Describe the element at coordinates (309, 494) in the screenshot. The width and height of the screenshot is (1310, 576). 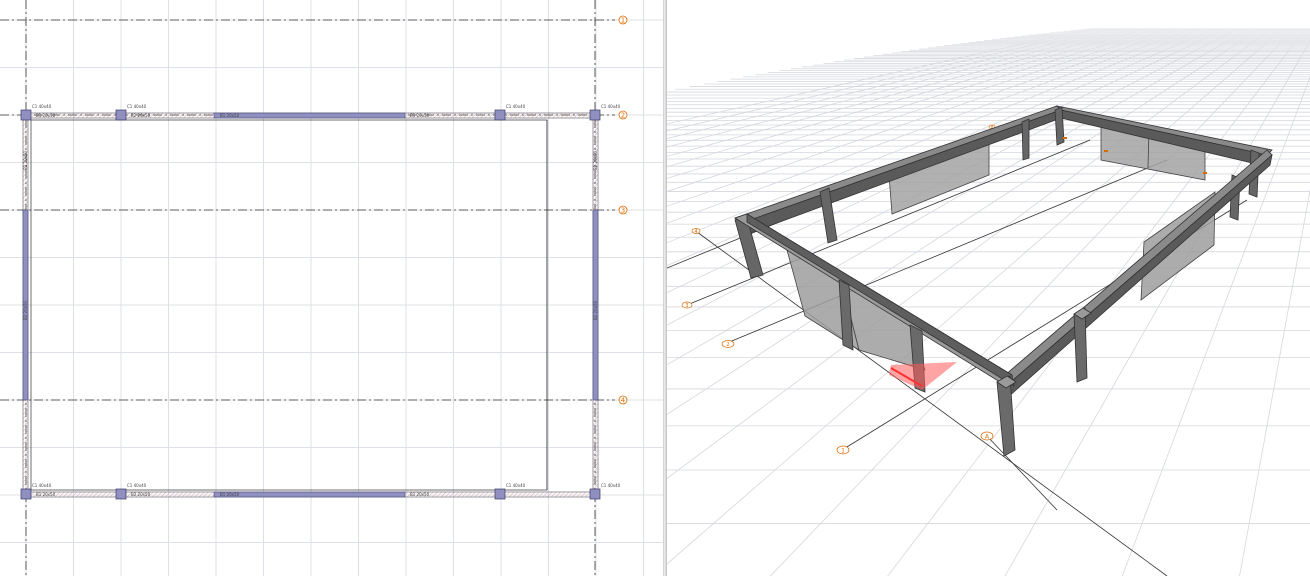
I see `wall-bottom` at that location.